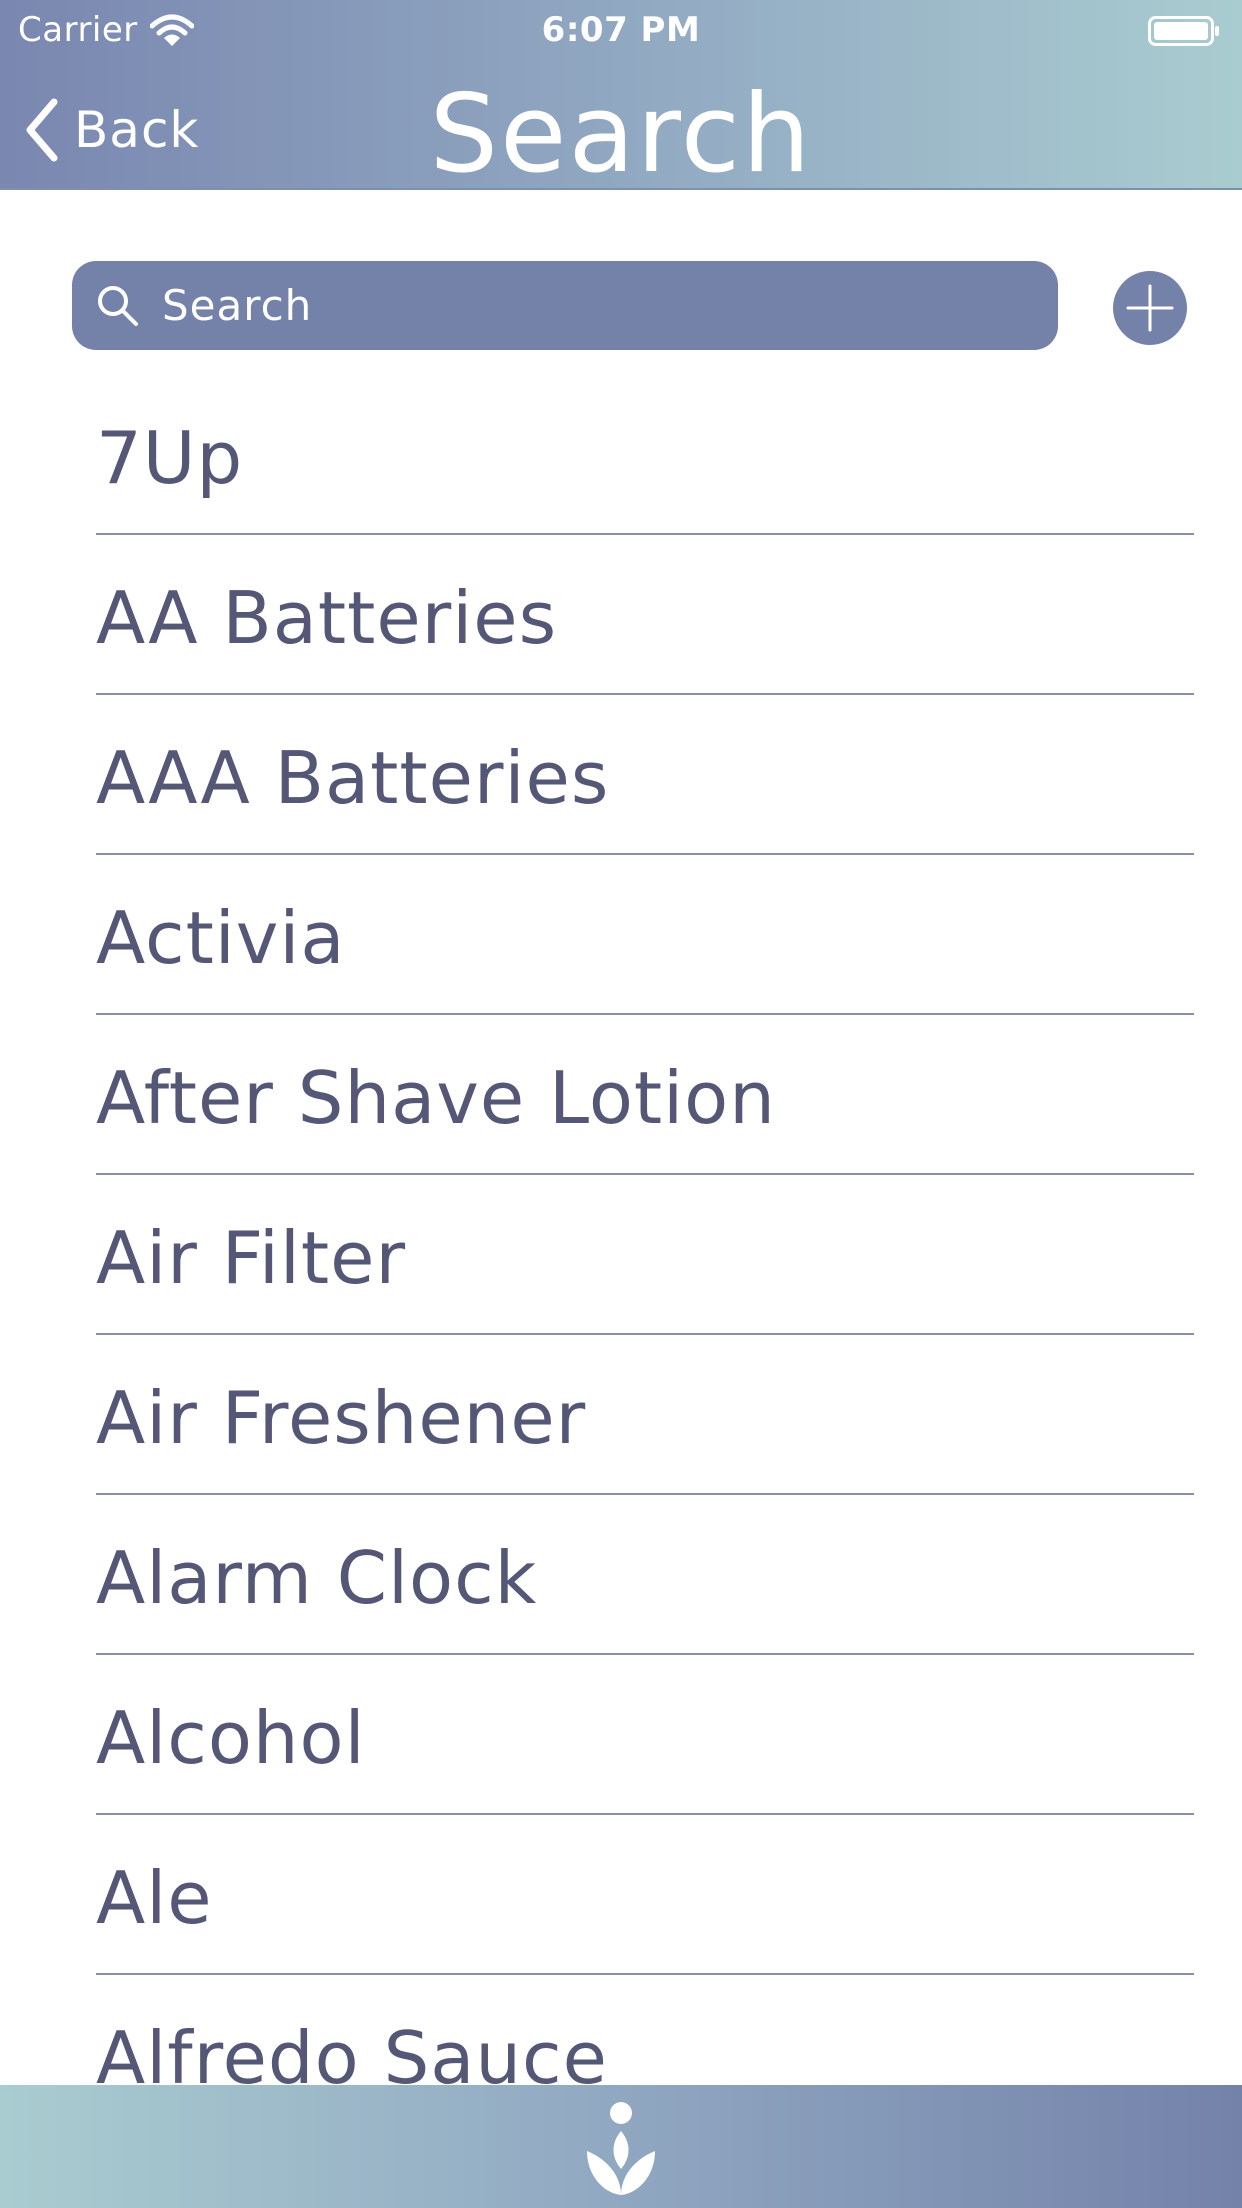 The width and height of the screenshot is (1242, 2208). Describe the element at coordinates (645, 2030) in the screenshot. I see `list-item: Alfredo Sauce` at that location.